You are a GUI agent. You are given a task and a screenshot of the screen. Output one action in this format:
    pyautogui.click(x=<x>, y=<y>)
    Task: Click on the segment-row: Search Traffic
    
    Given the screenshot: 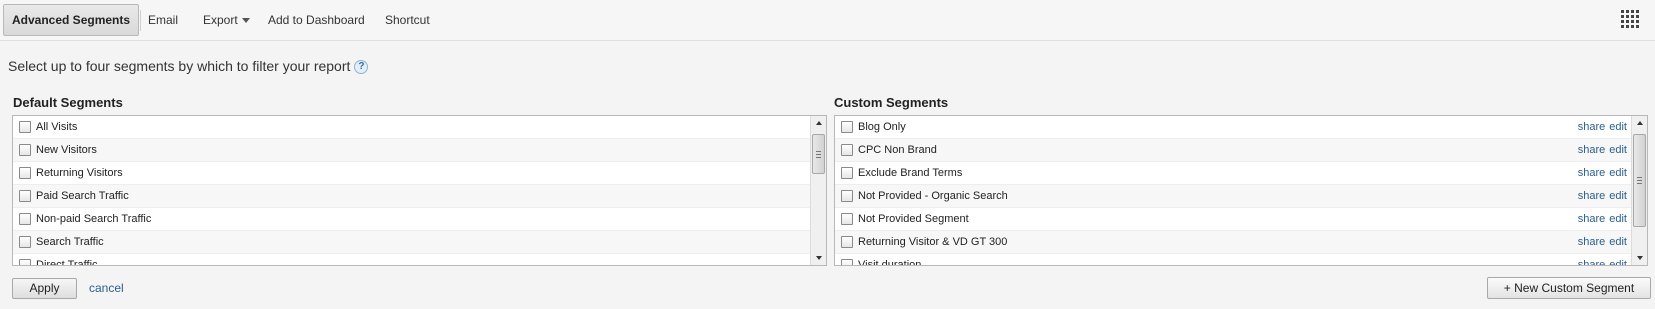 What is the action you would take?
    pyautogui.click(x=411, y=242)
    